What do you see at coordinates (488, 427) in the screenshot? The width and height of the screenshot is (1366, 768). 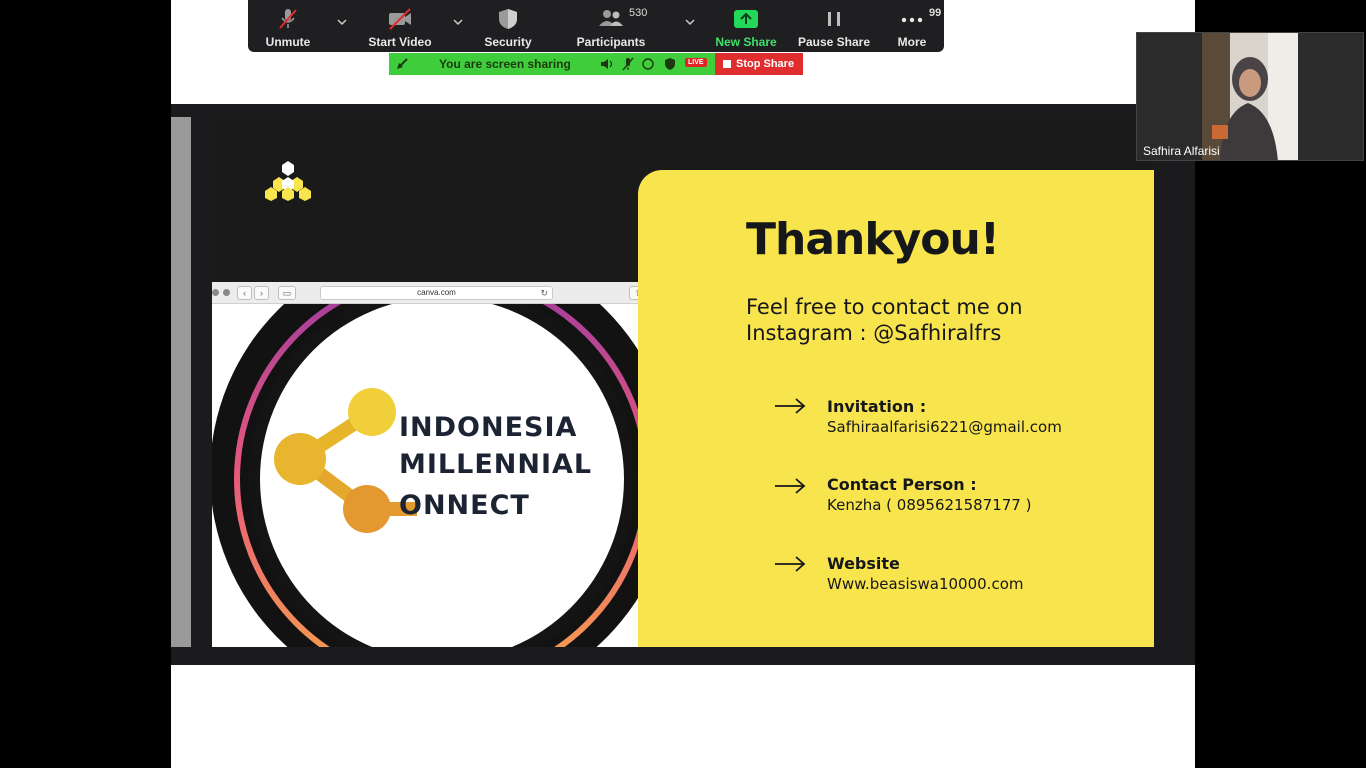 I see `logo-text-line: INDONESIA` at bounding box center [488, 427].